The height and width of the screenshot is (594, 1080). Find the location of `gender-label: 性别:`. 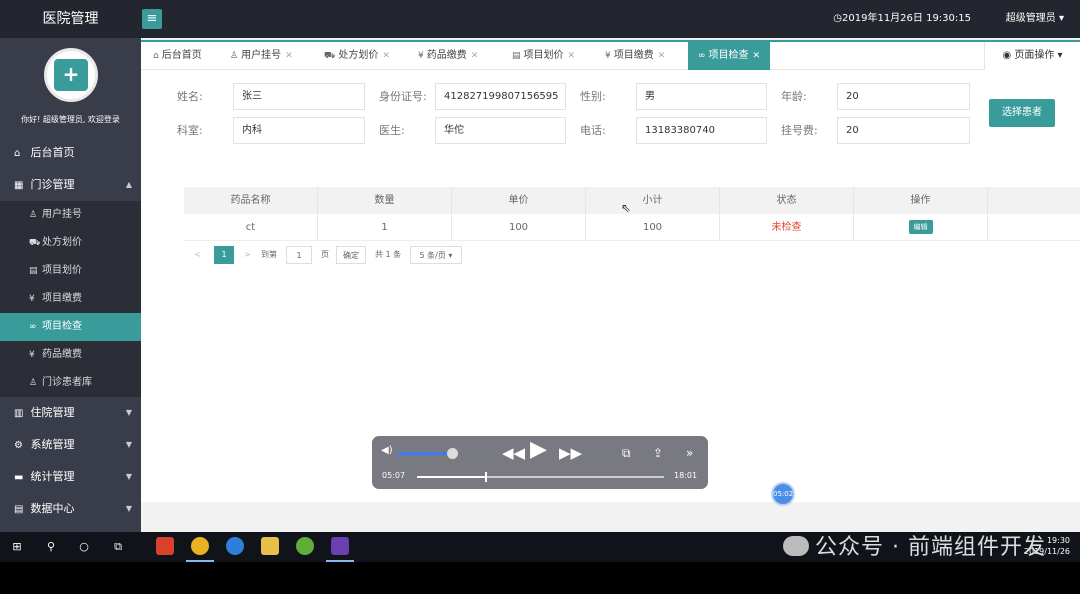

gender-label: 性别: is located at coordinates (593, 96).